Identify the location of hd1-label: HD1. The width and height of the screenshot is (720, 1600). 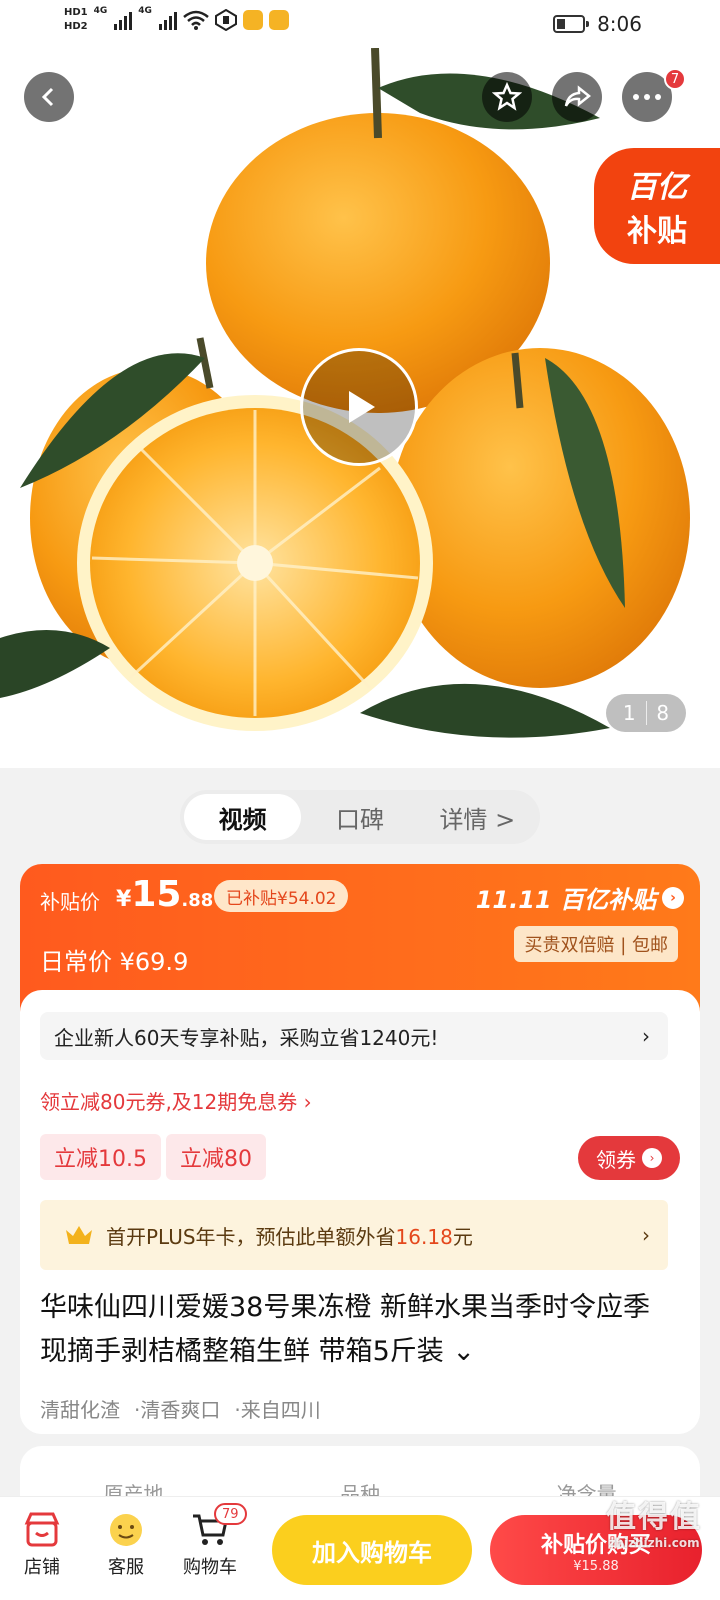
(76, 12).